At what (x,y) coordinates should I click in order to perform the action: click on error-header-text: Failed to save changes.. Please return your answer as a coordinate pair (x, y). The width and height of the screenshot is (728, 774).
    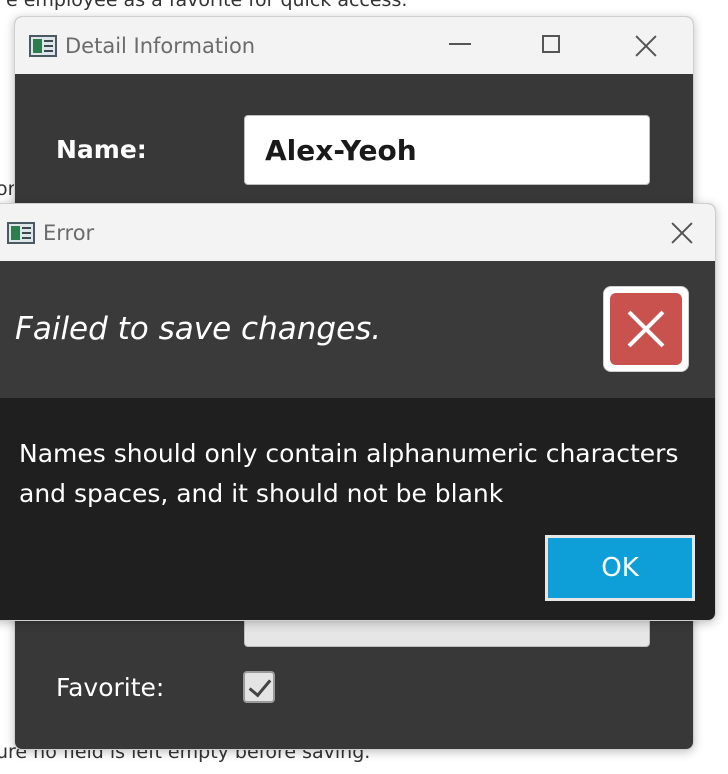
    Looking at the image, I should click on (198, 329).